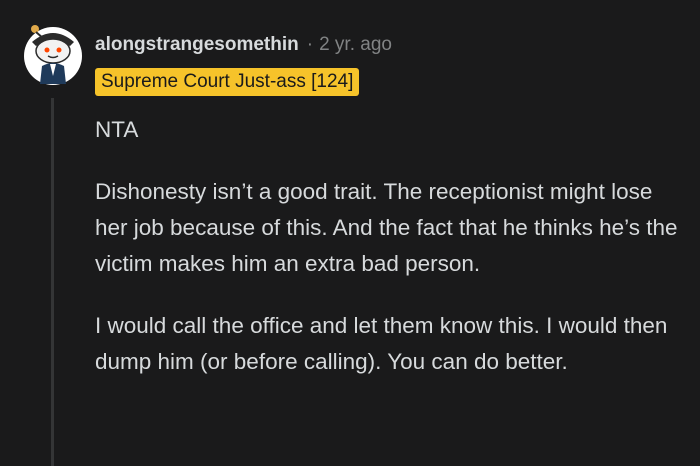  I want to click on timestamp: 2 yr. ago, so click(355, 45).